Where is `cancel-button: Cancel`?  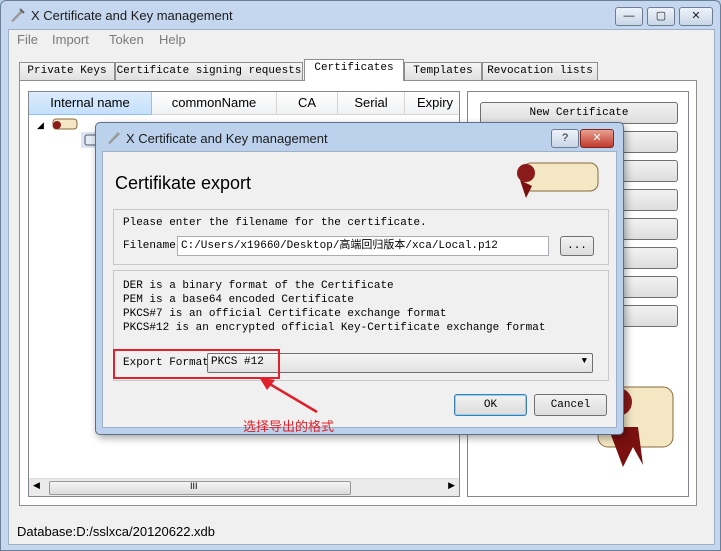
cancel-button: Cancel is located at coordinates (570, 405).